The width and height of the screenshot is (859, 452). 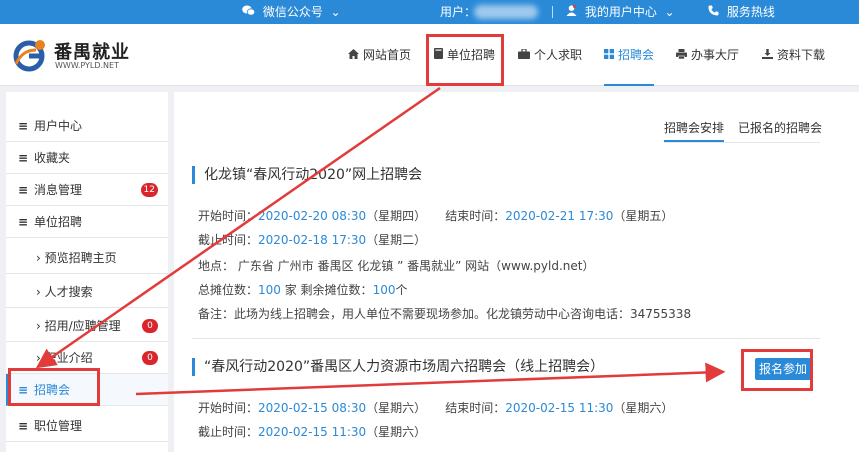 What do you see at coordinates (87, 222) in the screenshot?
I see `sidebar-item-employer: ≡ 单位招聘` at bounding box center [87, 222].